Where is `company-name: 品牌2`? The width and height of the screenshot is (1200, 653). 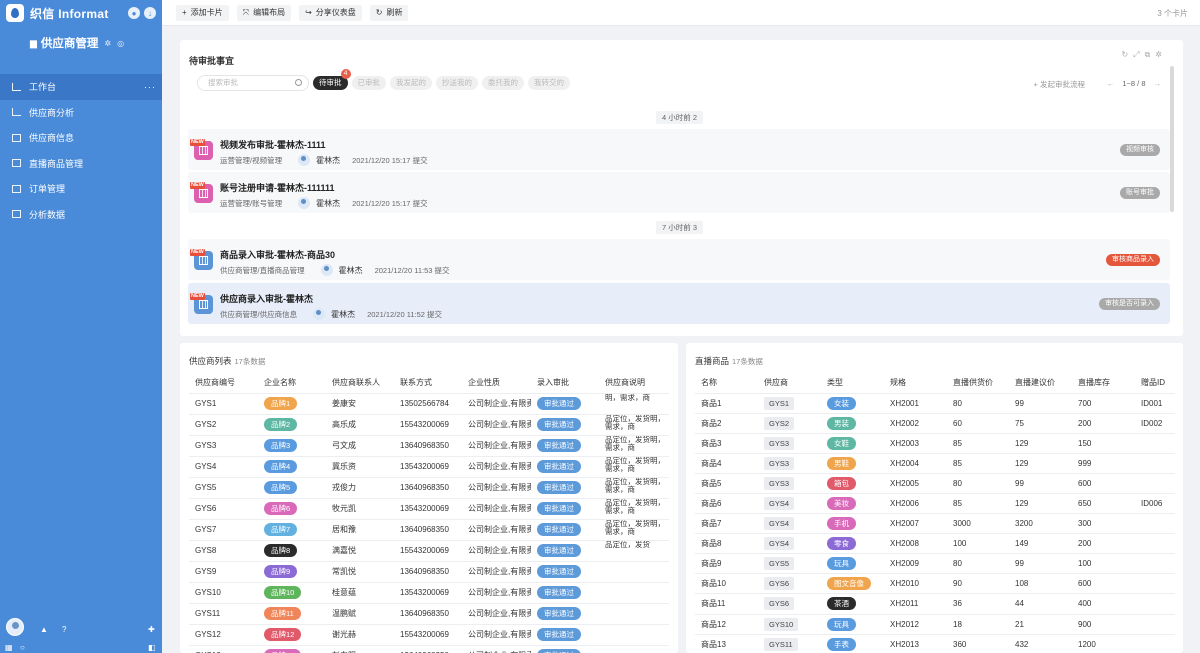 company-name: 品牌2 is located at coordinates (292, 424).